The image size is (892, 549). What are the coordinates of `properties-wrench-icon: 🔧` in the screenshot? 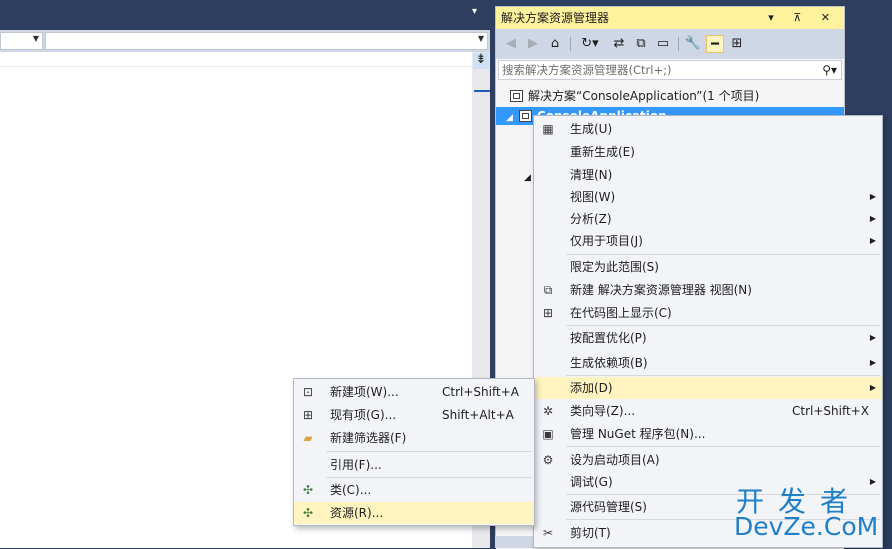 It's located at (693, 44).